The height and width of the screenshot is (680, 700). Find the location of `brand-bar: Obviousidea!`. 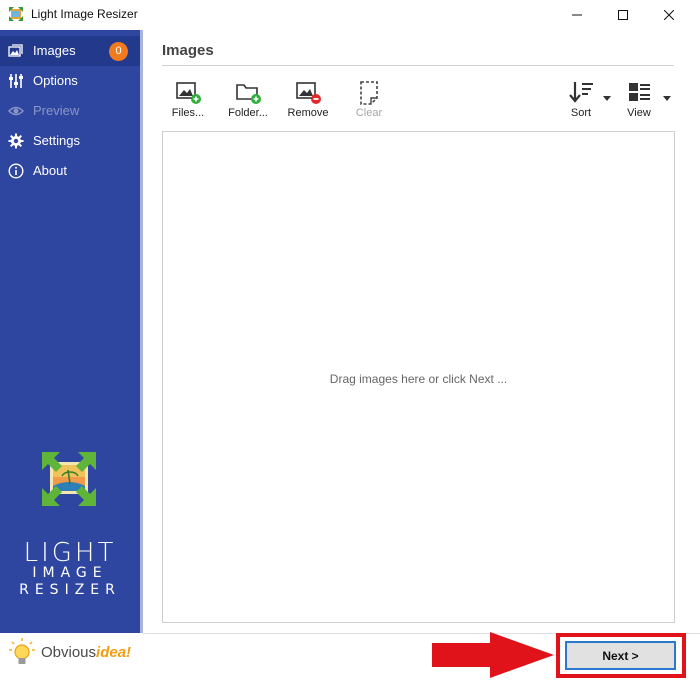

brand-bar: Obviousidea! is located at coordinates (70, 653).